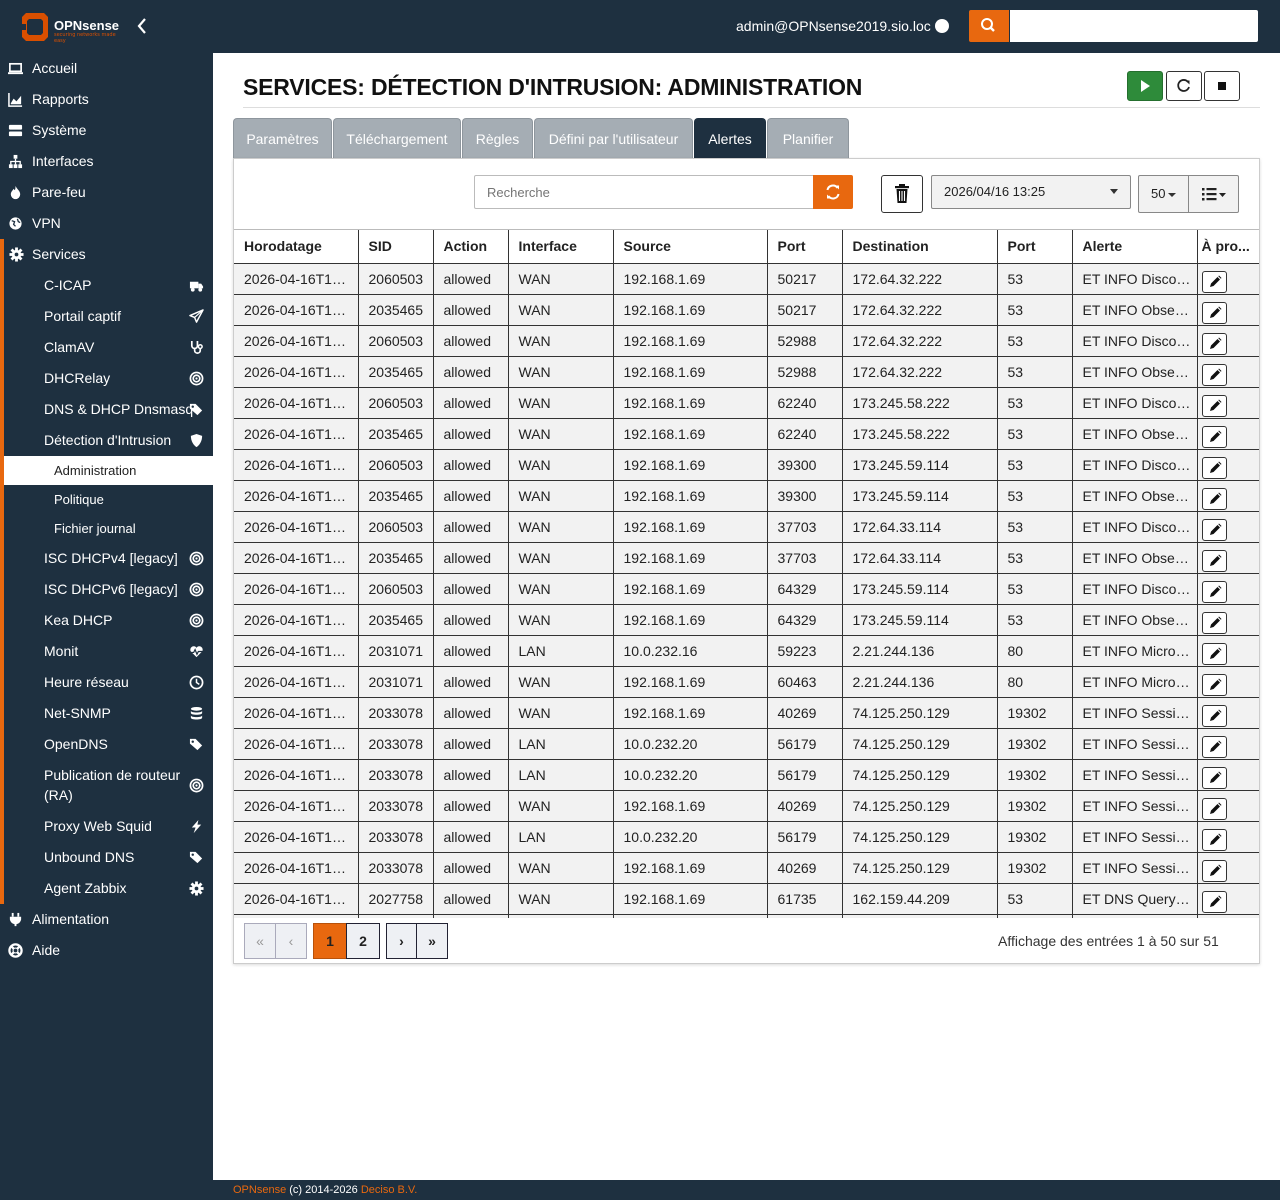 The image size is (1280, 1200). Describe the element at coordinates (1213, 194) in the screenshot. I see `column-selector-dropdown` at that location.